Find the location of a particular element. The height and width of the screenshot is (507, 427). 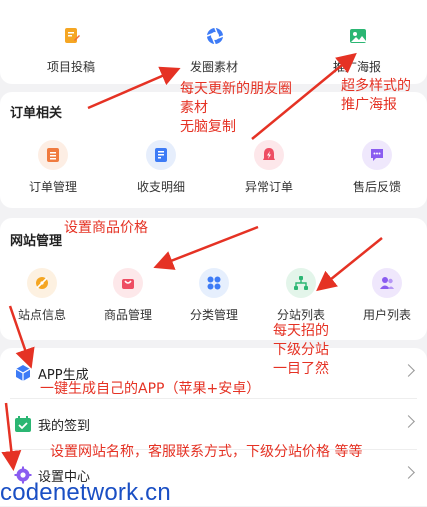

after-sales-feedback: 售后反馈 is located at coordinates (377, 167).